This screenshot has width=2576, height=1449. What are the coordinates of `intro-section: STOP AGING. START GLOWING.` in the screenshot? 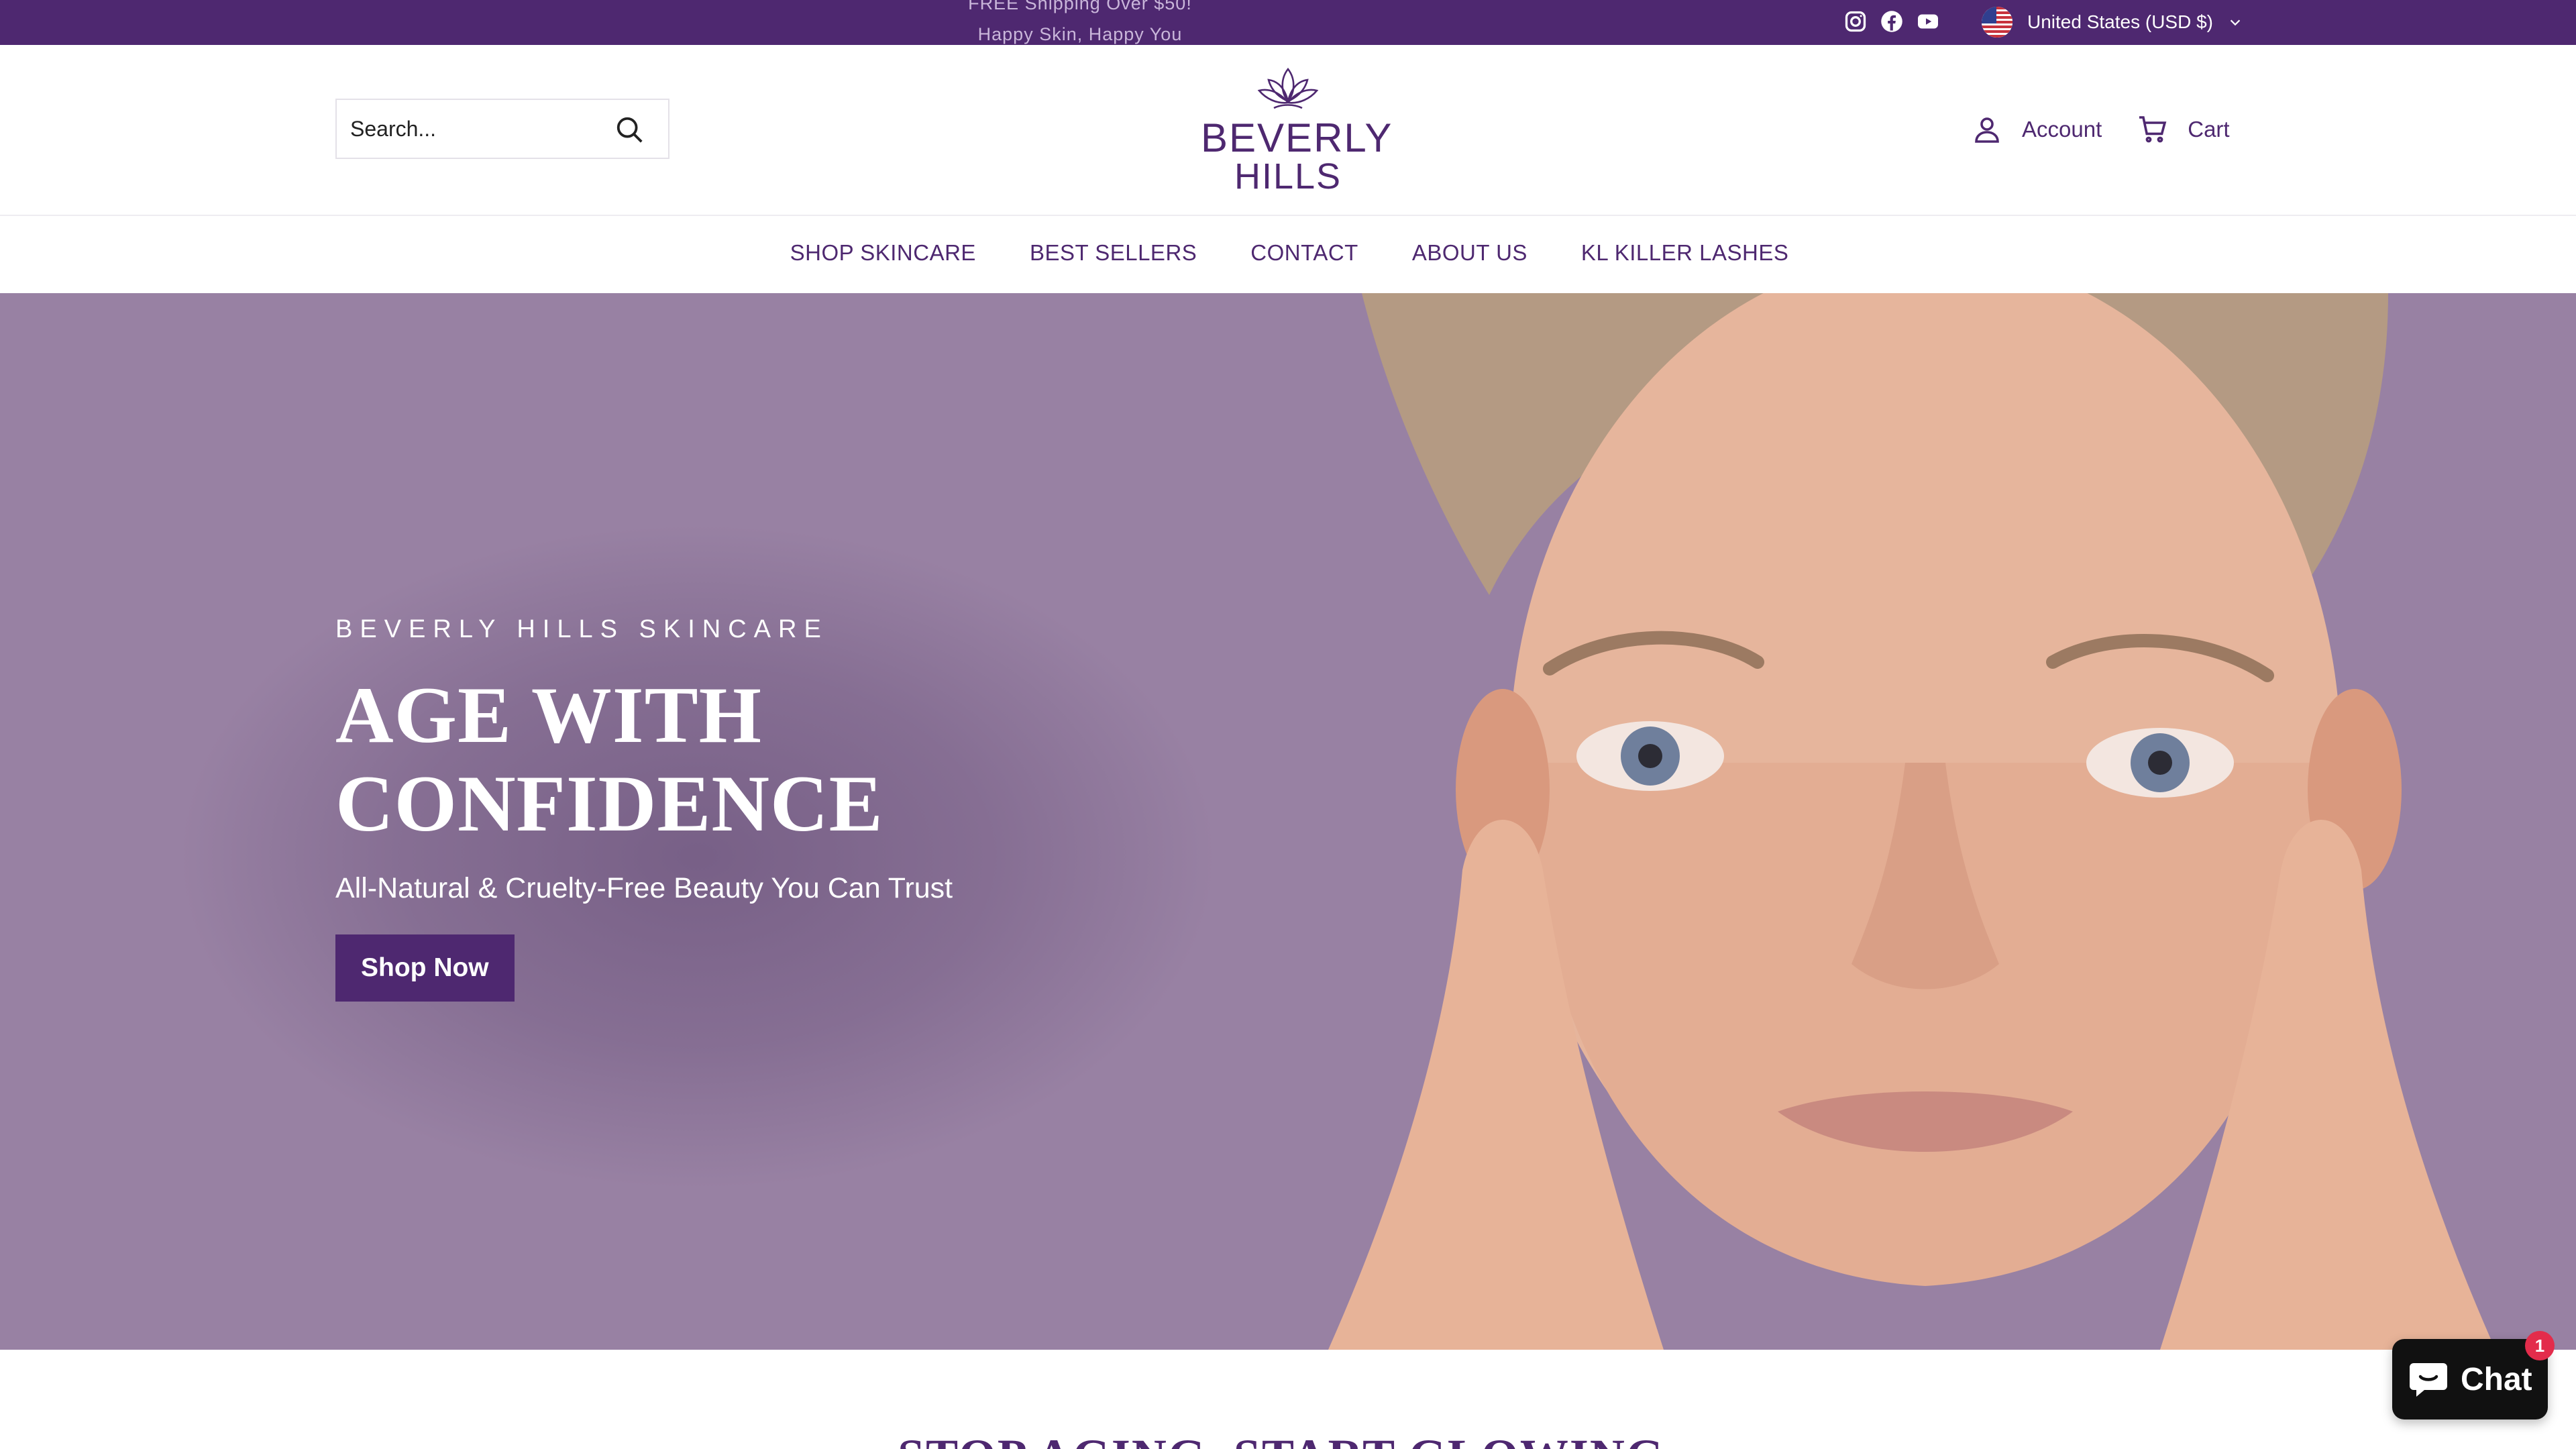 It's located at (1288, 1399).